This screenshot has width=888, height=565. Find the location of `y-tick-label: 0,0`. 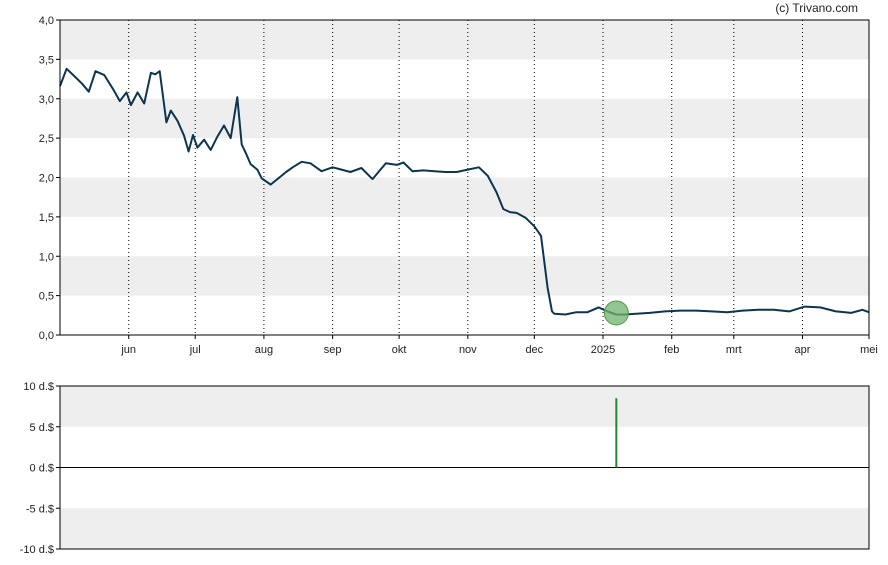

y-tick-label: 0,0 is located at coordinates (46, 336).